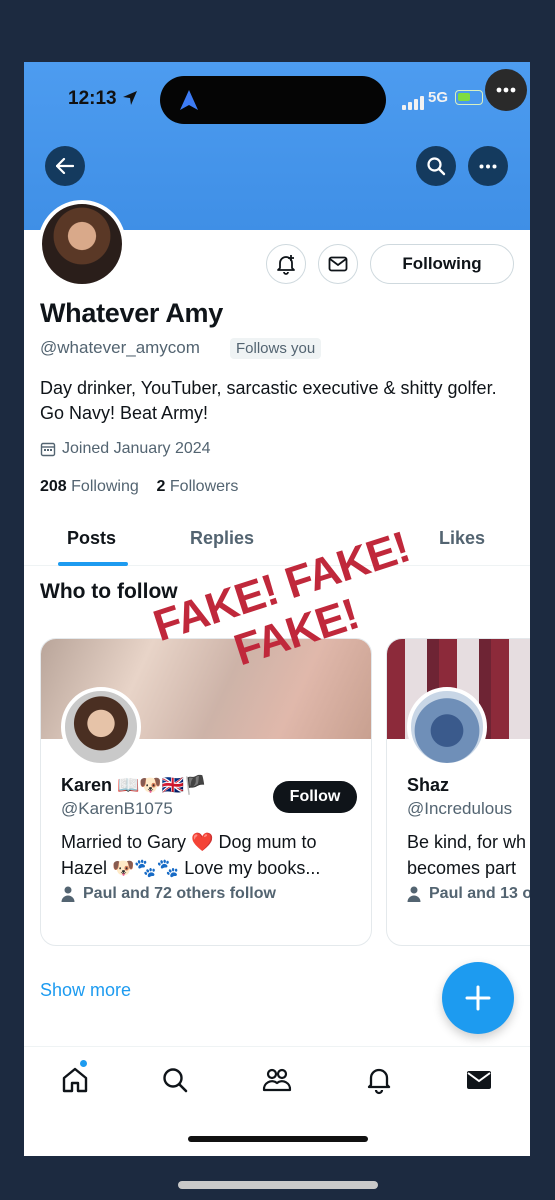 This screenshot has width=555, height=1200. Describe the element at coordinates (53, 486) in the screenshot. I see `following-count: 208` at that location.